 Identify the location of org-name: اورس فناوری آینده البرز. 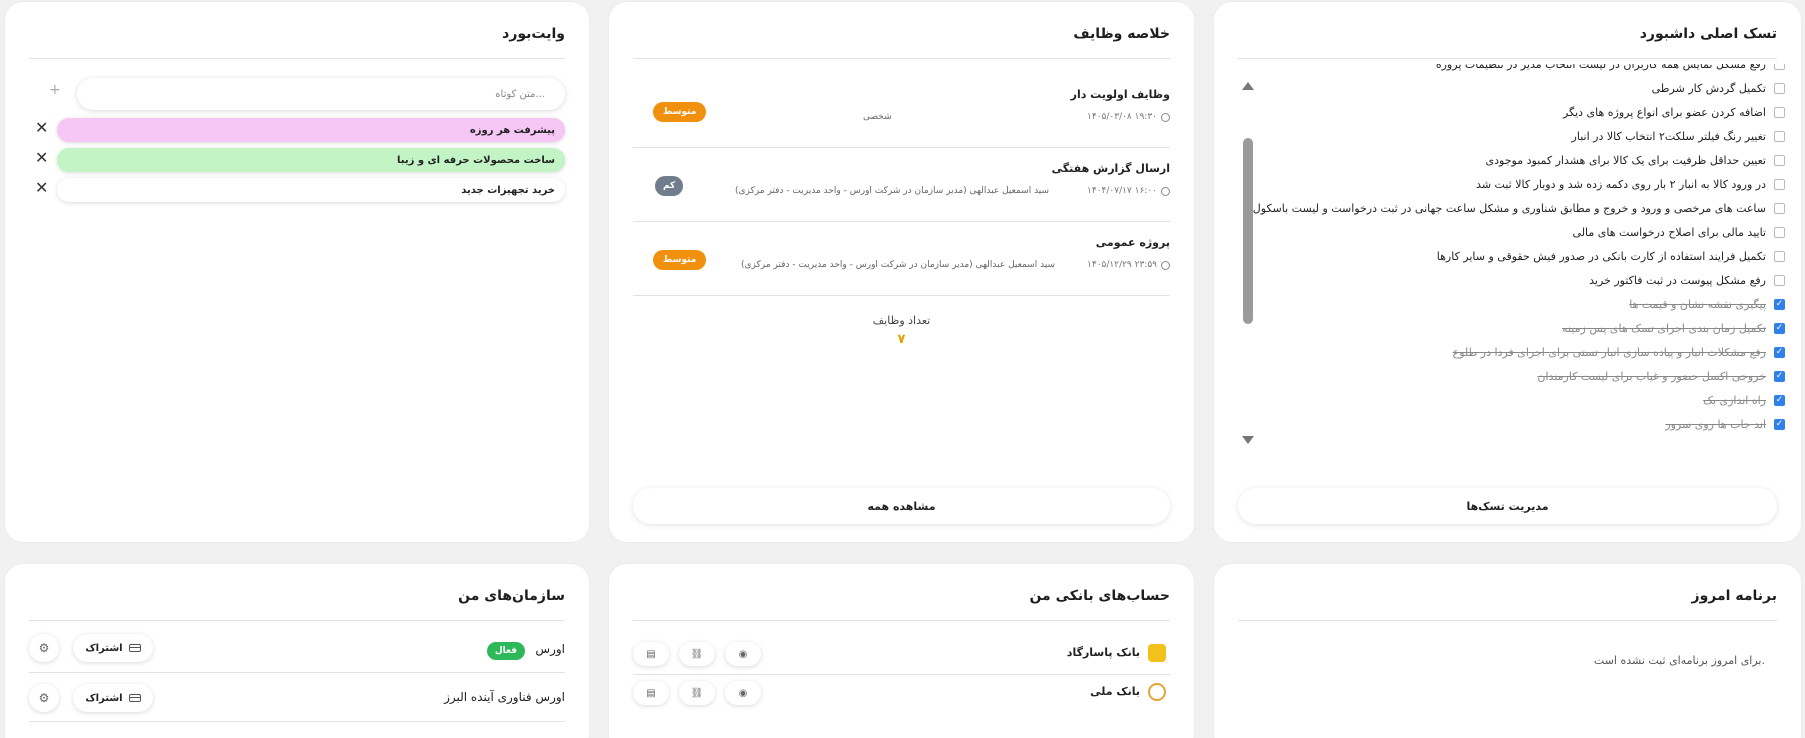
(504, 697).